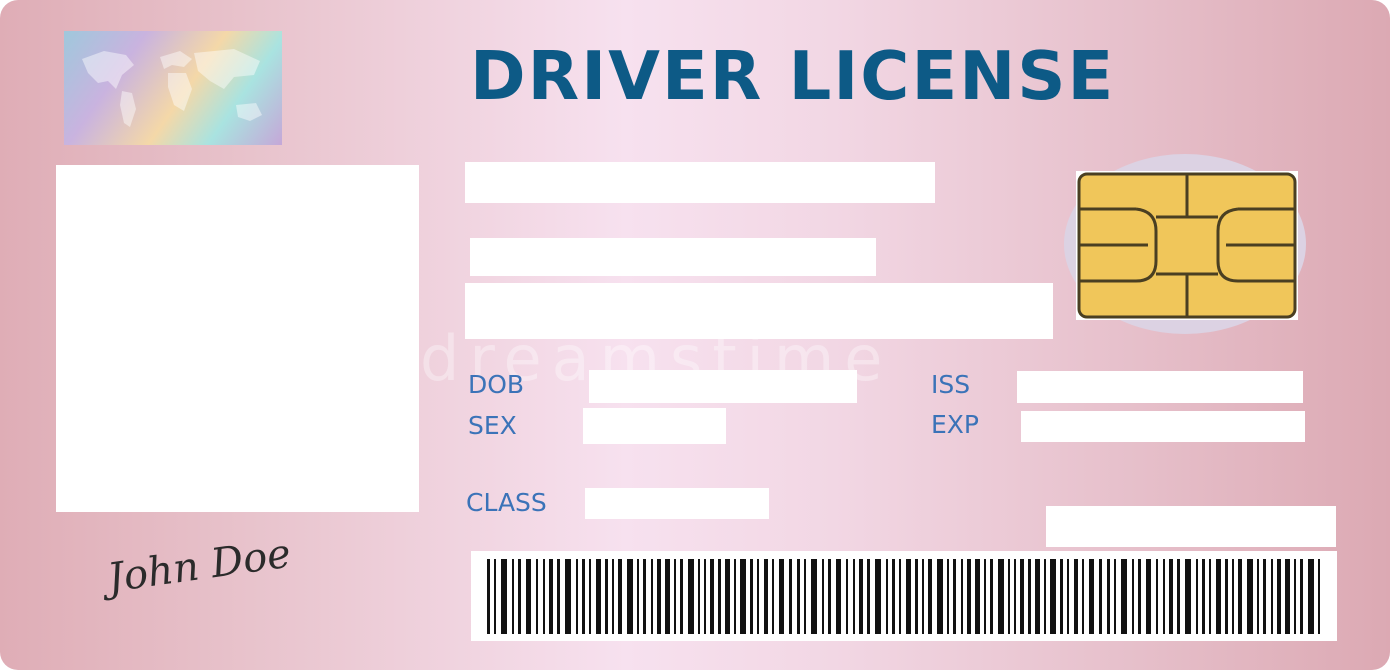  Describe the element at coordinates (723, 386) in the screenshot. I see `dob-value` at that location.